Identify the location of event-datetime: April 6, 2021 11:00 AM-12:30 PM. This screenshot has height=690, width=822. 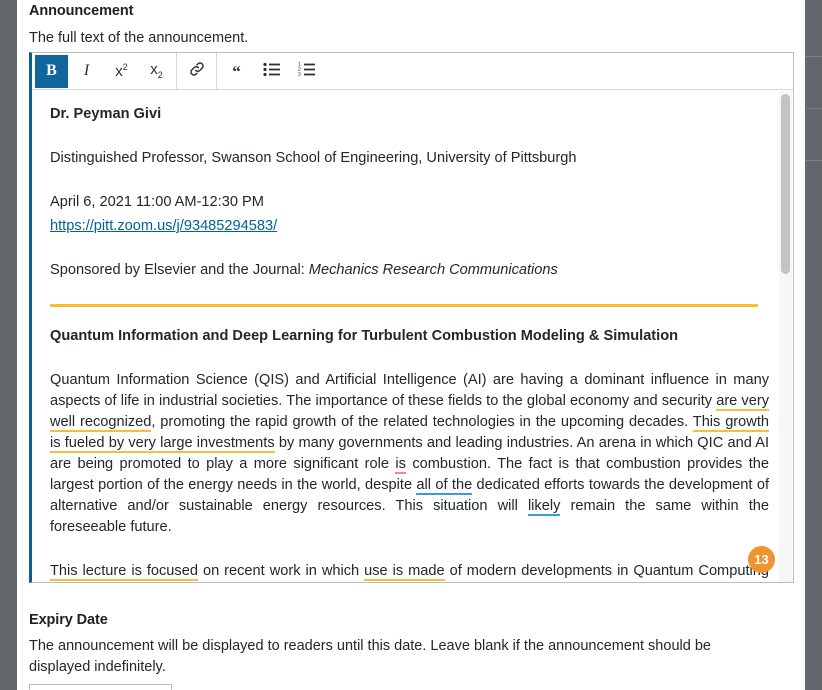
(157, 202).